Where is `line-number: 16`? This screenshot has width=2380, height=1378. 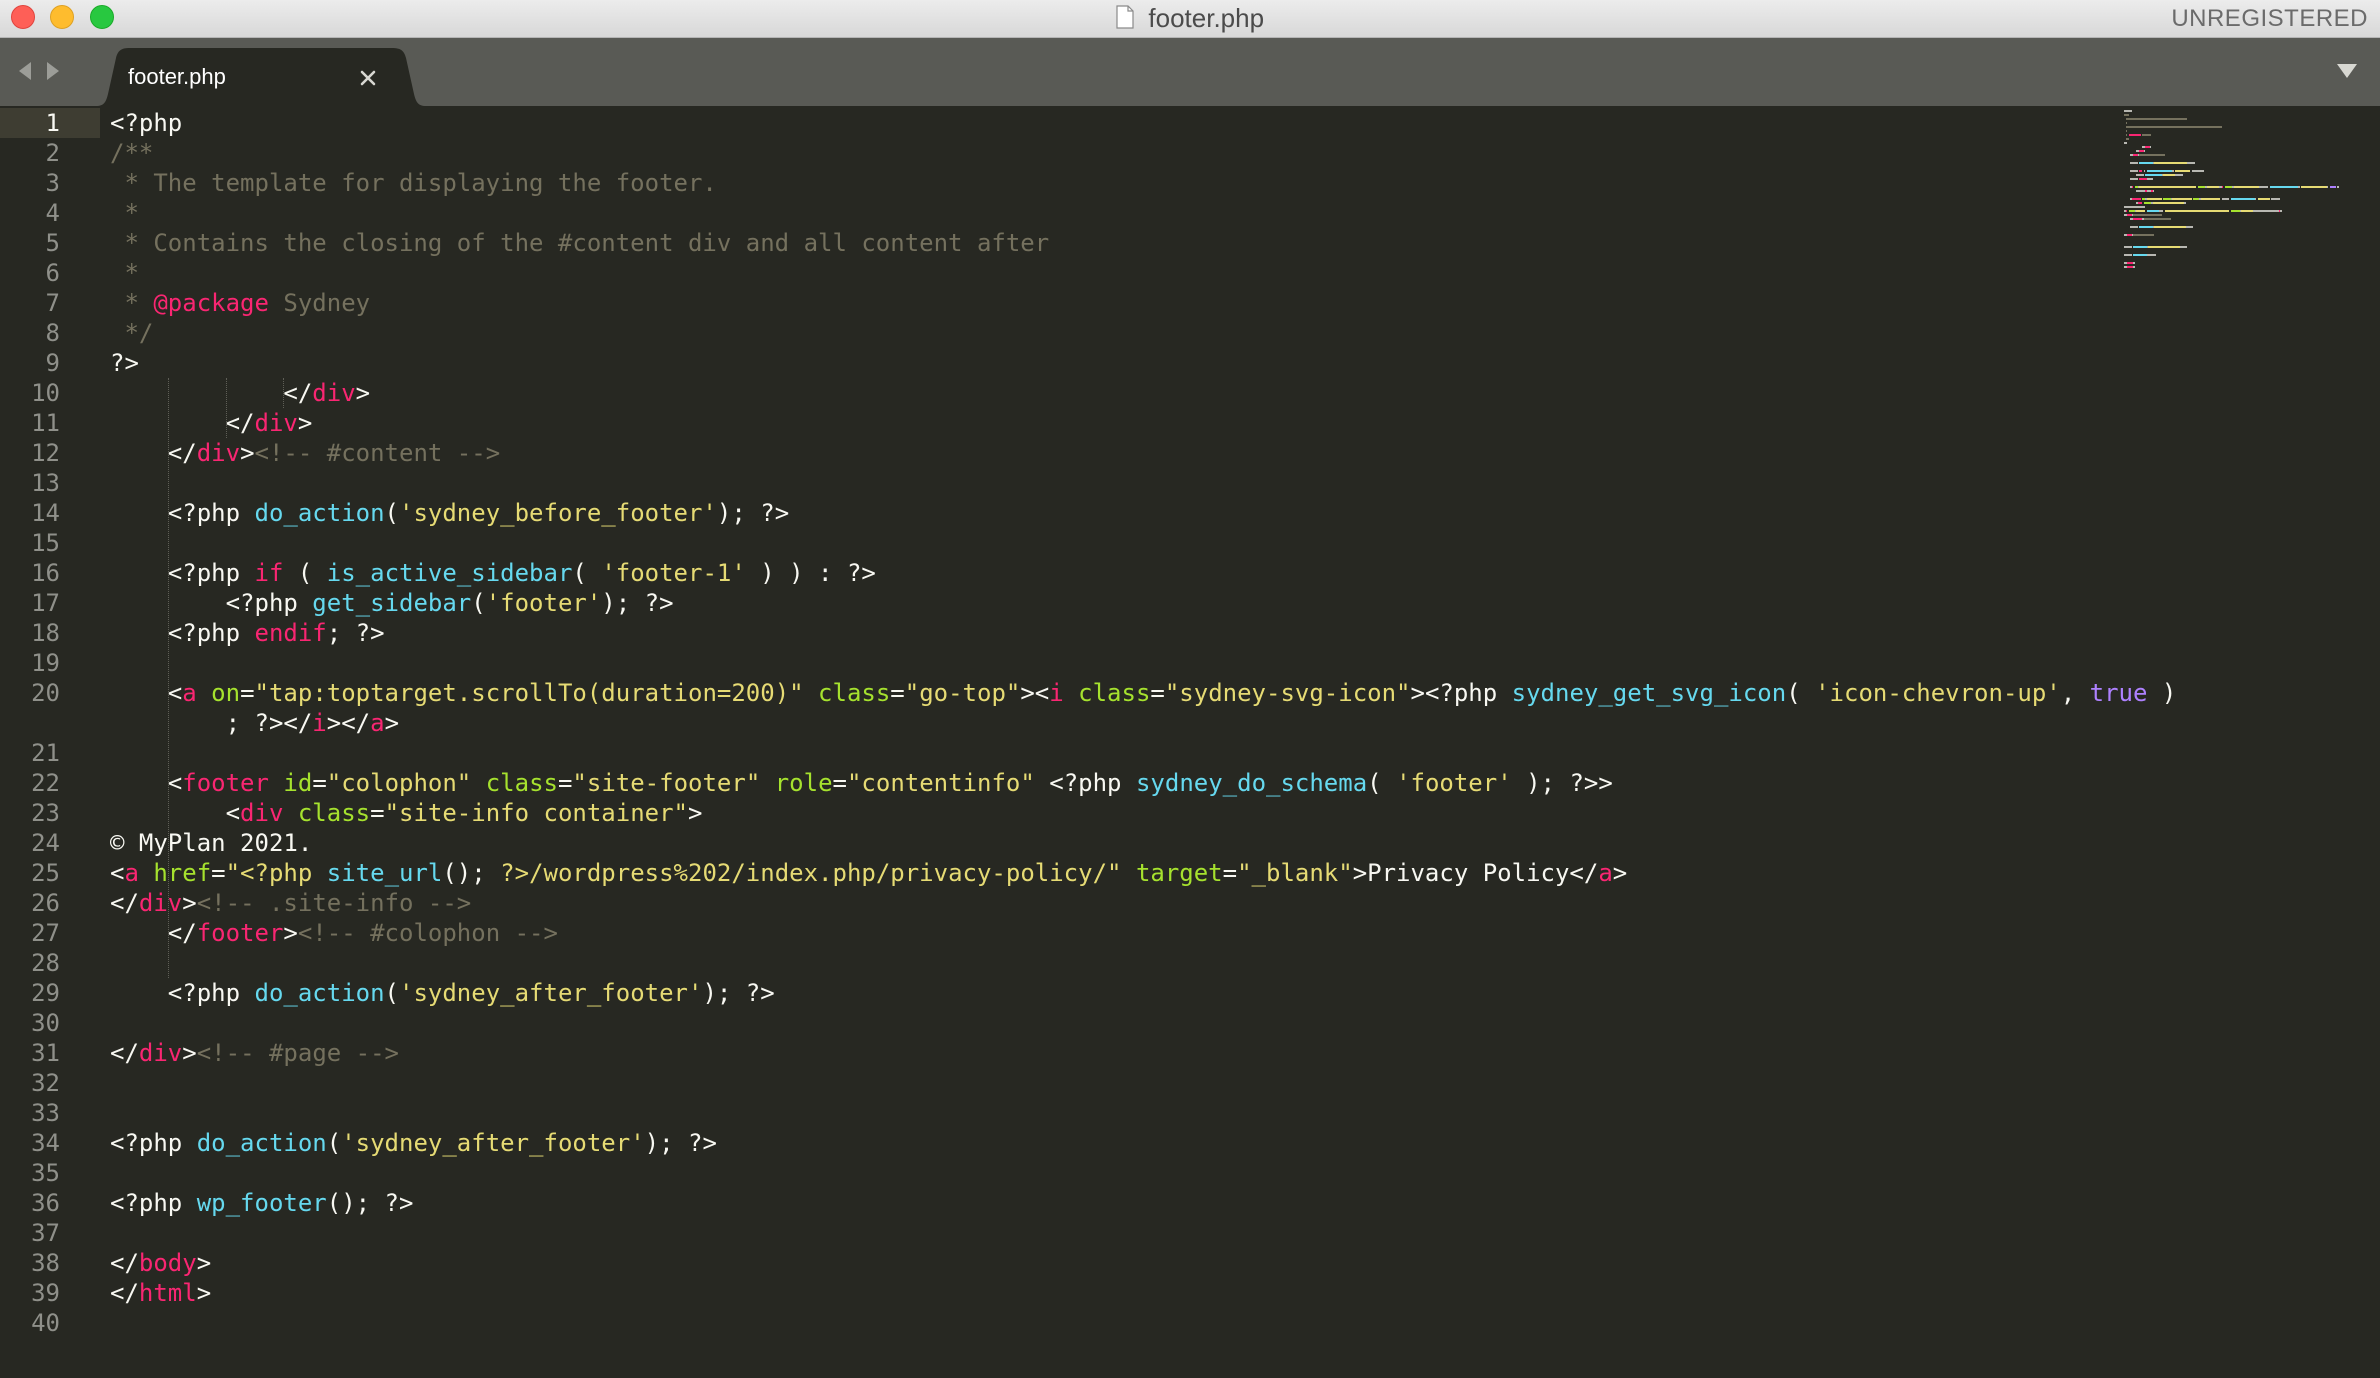
line-number: 16 is located at coordinates (45, 573).